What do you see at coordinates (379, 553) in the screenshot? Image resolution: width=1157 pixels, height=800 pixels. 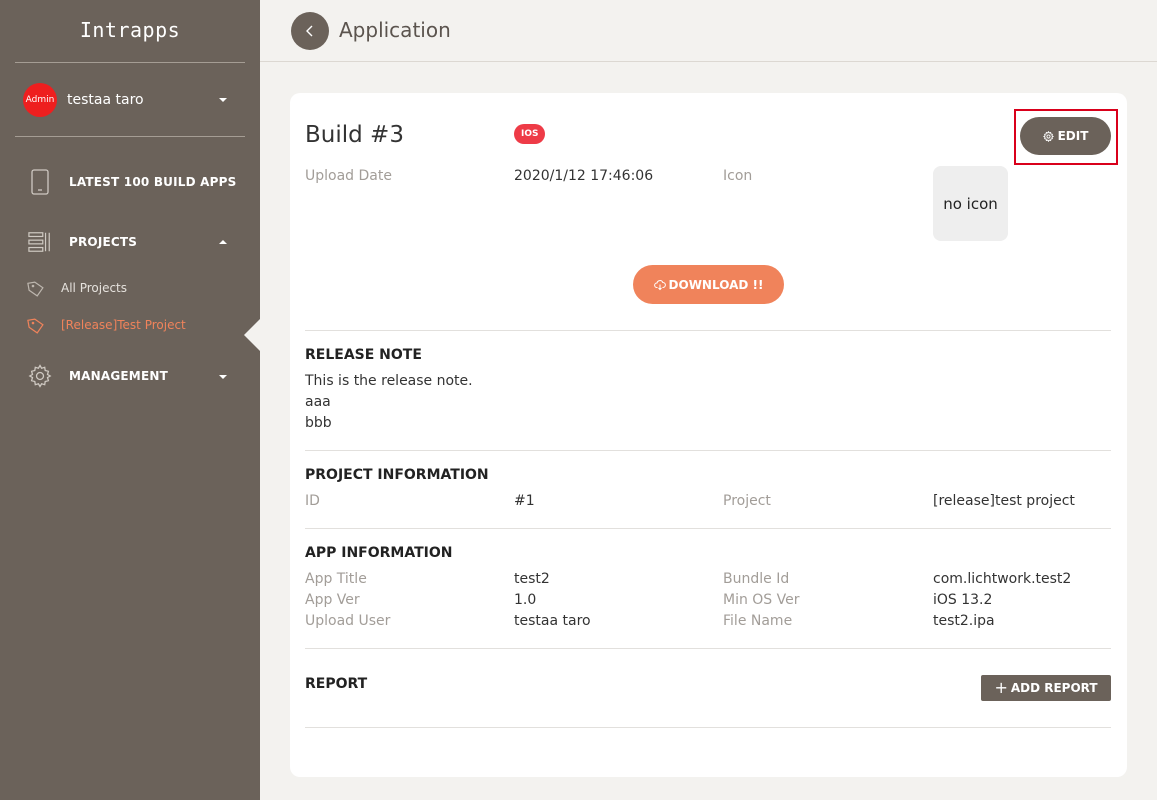 I see `app-info-title: APP INFORMATION` at bounding box center [379, 553].